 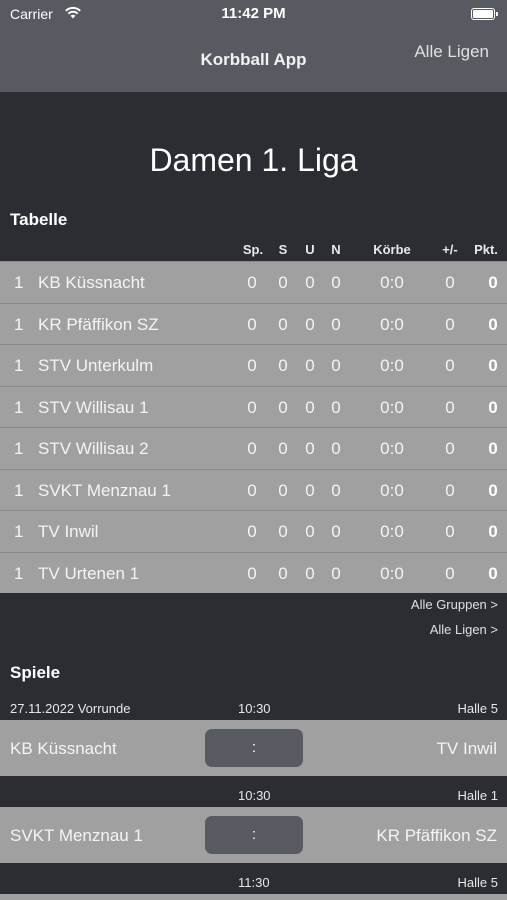 I want to click on table-row: 1 STV Willisau 1 0 0 0 0 0:0 0 0, so click(x=253, y=406).